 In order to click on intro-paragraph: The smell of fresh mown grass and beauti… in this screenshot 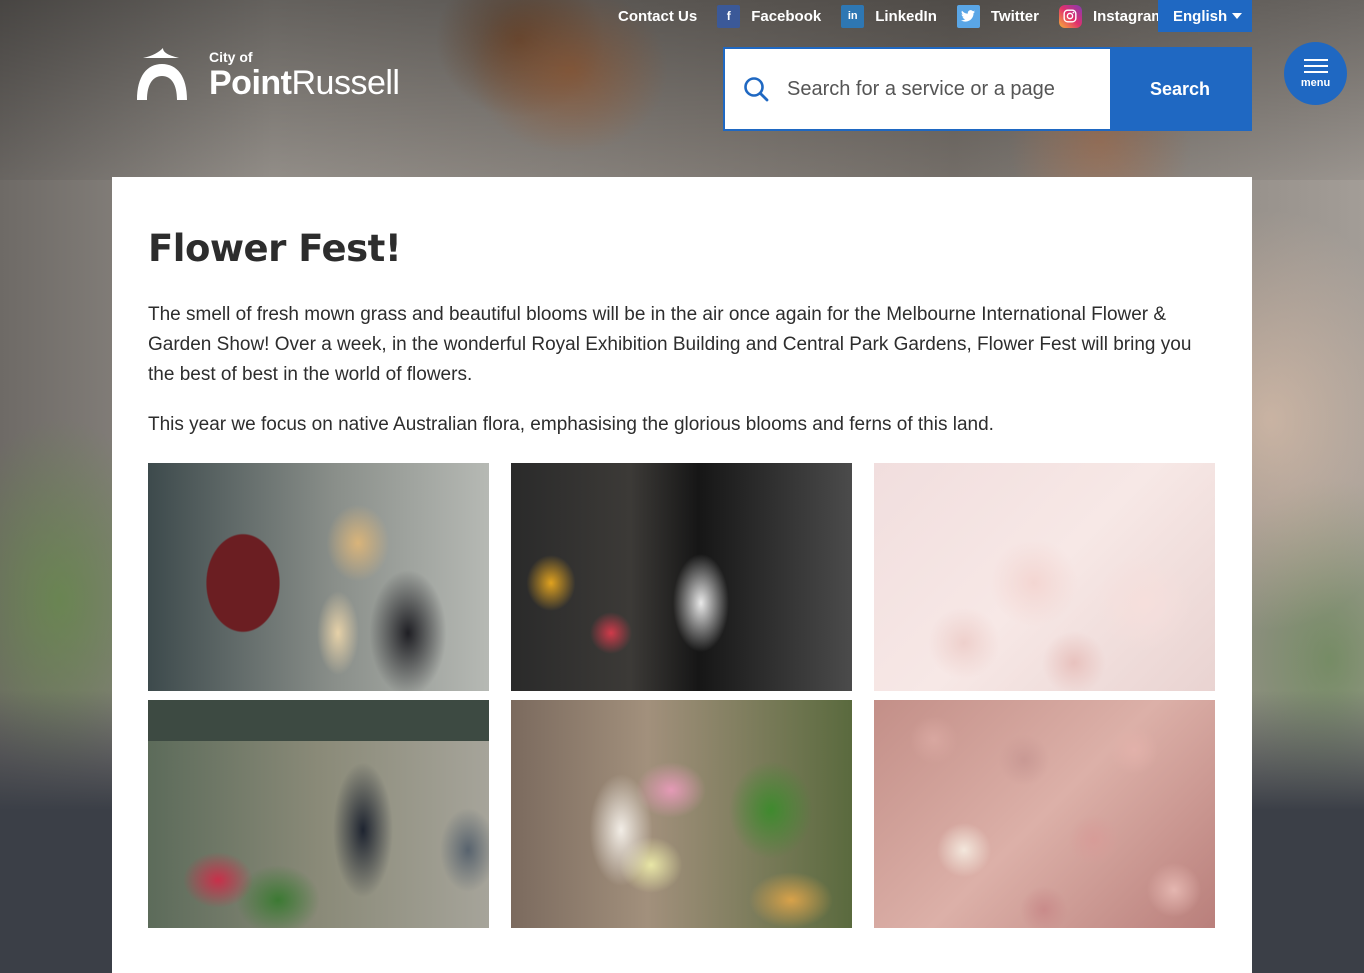, I will do `click(670, 344)`.